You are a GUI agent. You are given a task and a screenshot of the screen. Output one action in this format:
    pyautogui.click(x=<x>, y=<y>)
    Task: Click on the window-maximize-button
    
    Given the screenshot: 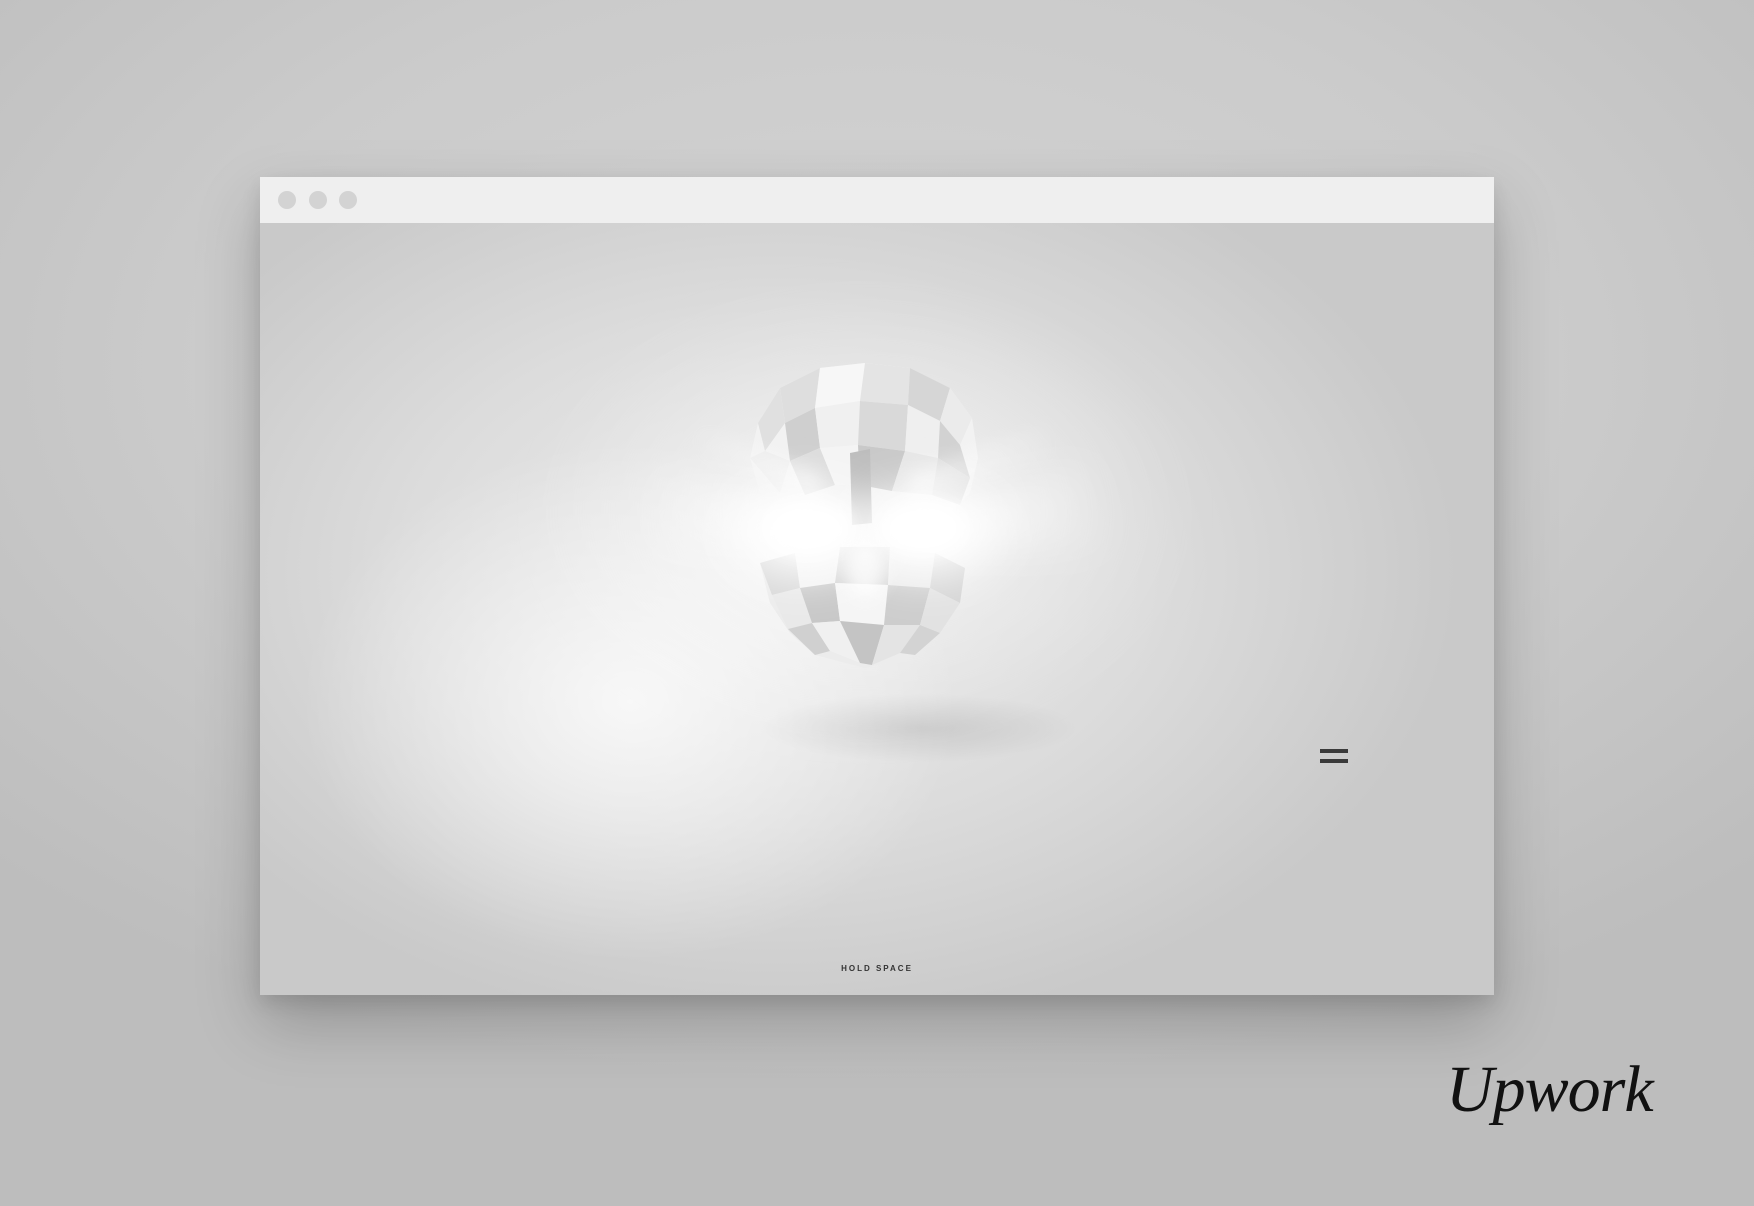 What is the action you would take?
    pyautogui.click(x=348, y=200)
    